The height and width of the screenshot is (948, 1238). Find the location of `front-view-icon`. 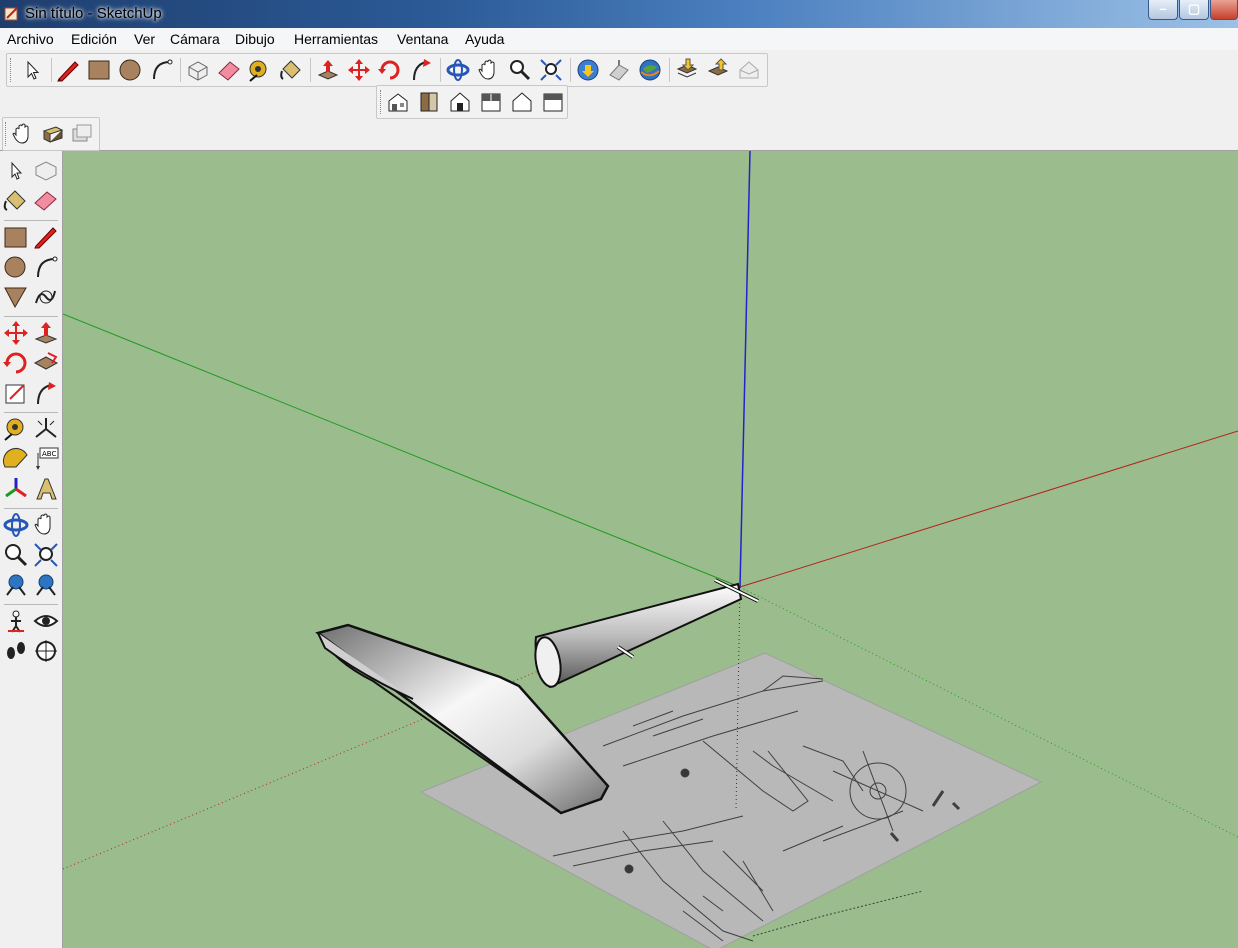

front-view-icon is located at coordinates (460, 102).